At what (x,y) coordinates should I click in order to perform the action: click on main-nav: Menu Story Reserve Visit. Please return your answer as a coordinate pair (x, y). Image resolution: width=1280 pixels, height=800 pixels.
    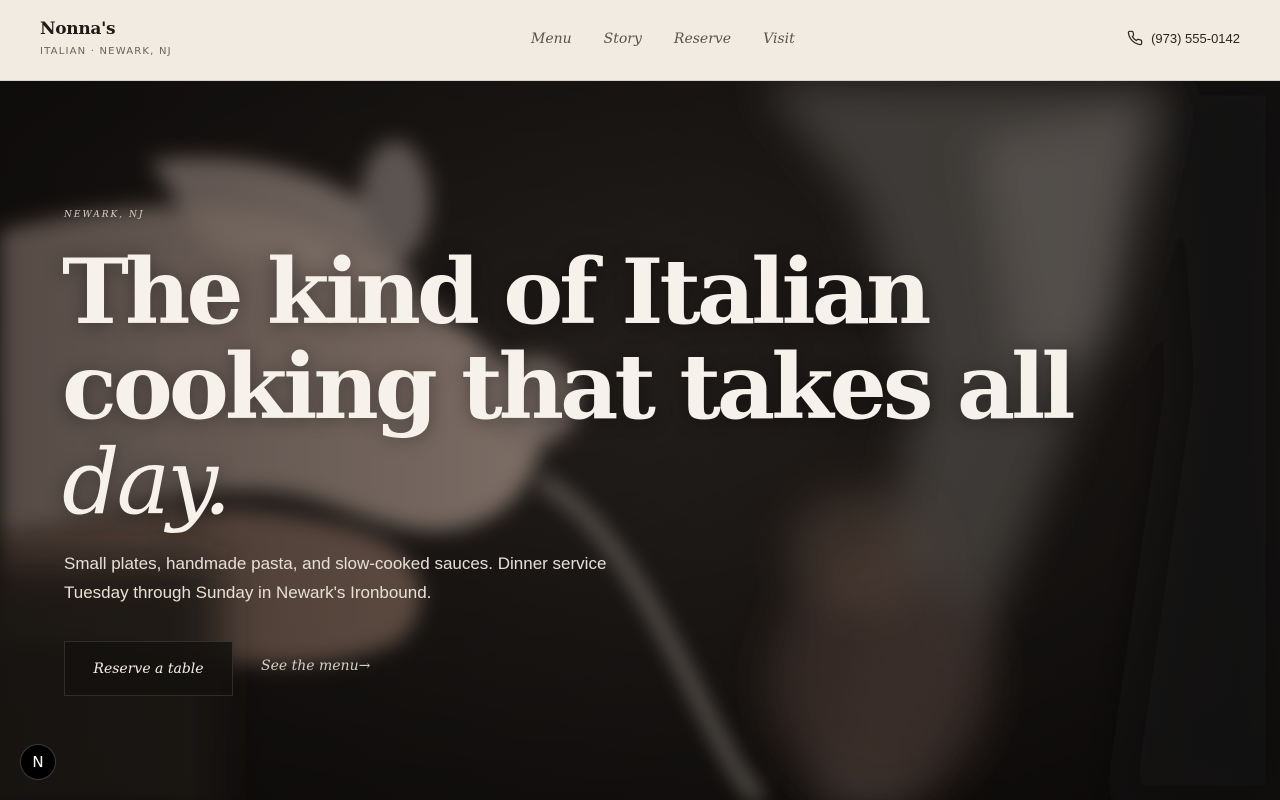
    Looking at the image, I should click on (663, 39).